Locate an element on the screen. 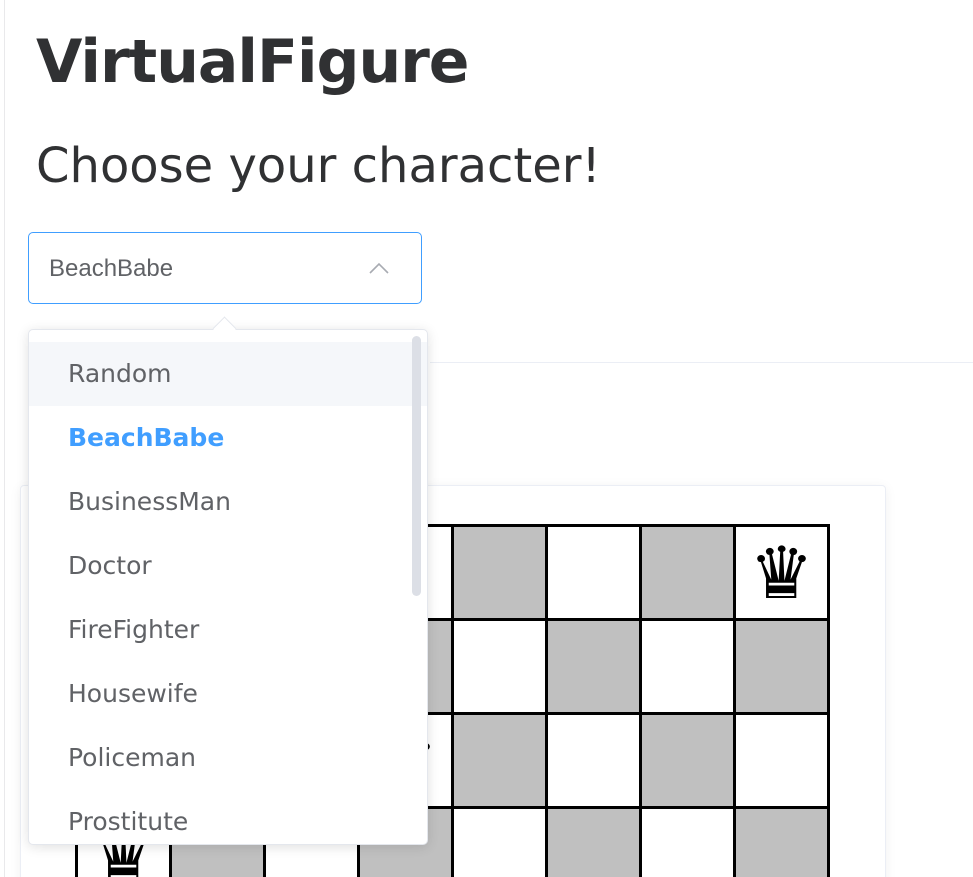 The image size is (973, 877). character-select-value: BeachBabe is located at coordinates (111, 268).